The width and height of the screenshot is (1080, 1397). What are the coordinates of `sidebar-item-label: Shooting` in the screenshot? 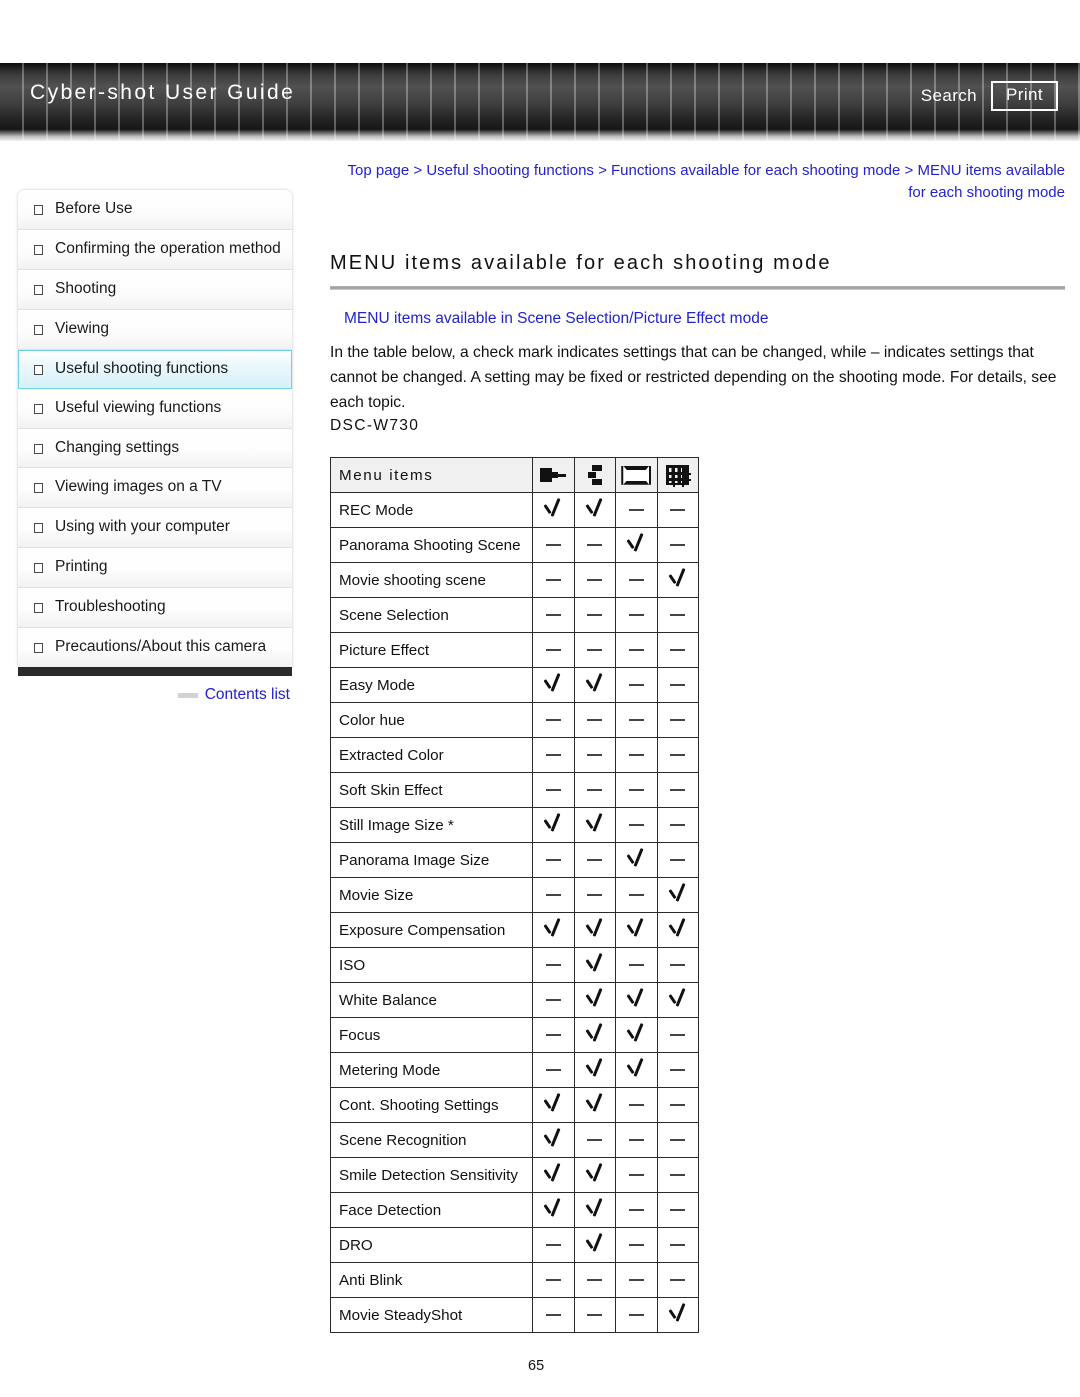 It's located at (86, 288).